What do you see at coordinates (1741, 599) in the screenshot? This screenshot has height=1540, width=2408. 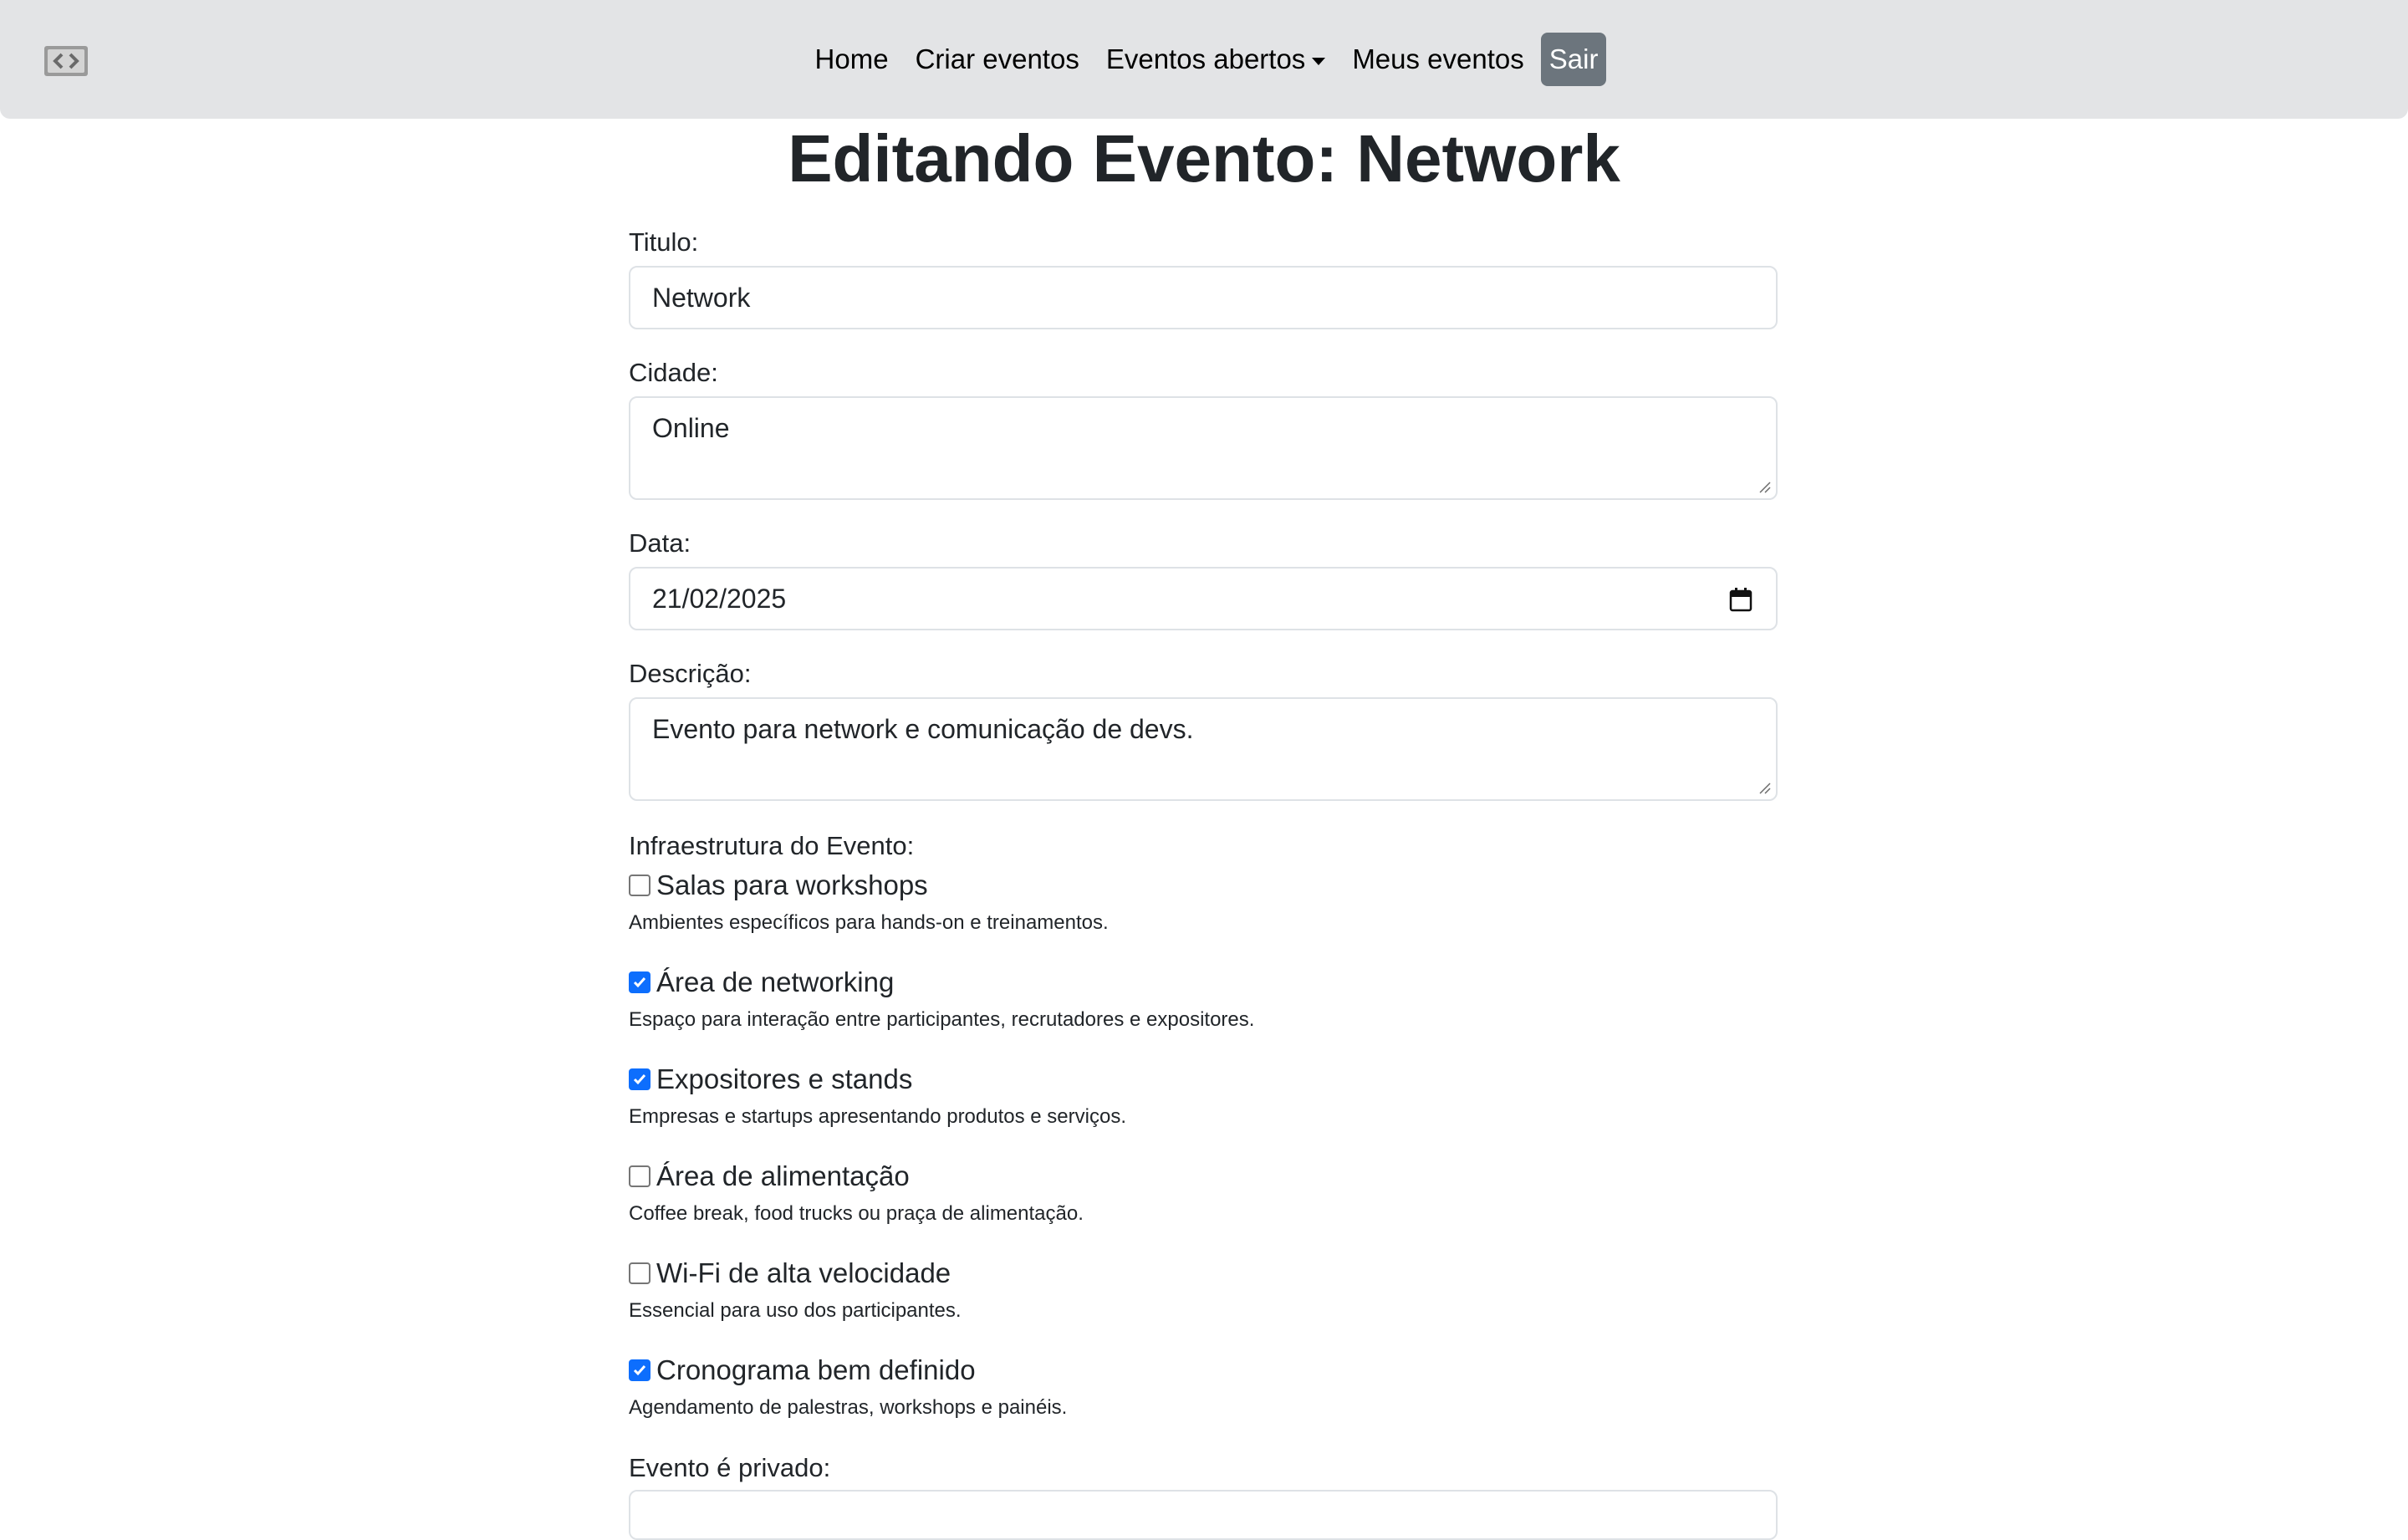 I see `calendar-icon` at bounding box center [1741, 599].